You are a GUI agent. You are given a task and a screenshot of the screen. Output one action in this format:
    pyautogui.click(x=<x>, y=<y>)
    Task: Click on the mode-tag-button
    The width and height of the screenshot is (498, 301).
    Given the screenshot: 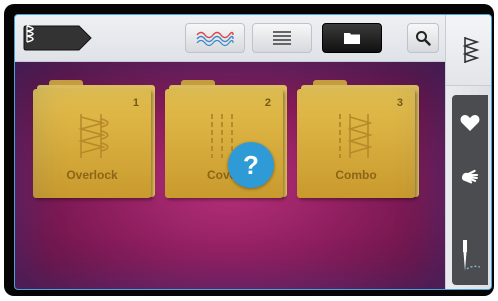 What is the action you would take?
    pyautogui.click(x=58, y=38)
    